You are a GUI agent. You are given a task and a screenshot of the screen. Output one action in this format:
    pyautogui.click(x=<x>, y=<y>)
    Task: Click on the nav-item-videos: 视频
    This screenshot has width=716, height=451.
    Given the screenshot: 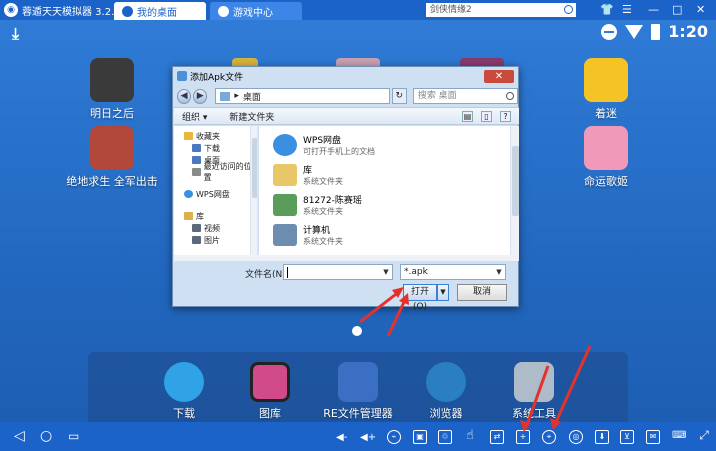 What is the action you would take?
    pyautogui.click(x=220, y=228)
    